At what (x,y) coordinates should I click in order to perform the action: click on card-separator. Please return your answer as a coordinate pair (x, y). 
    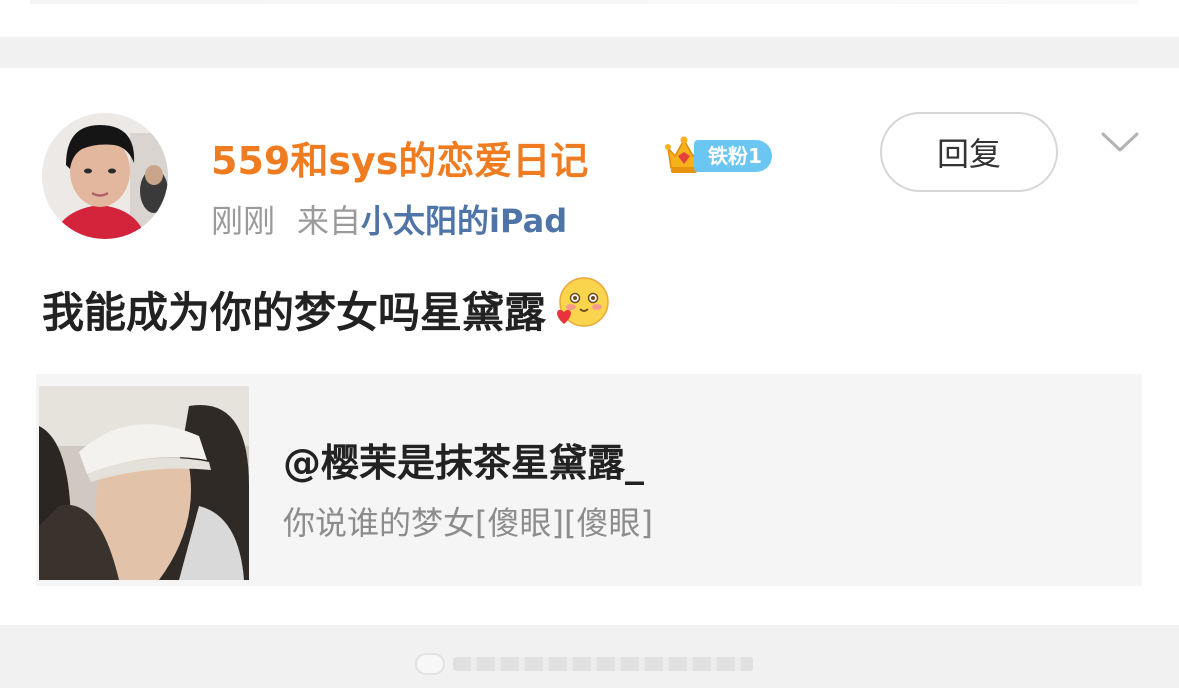
    Looking at the image, I should click on (589, 52).